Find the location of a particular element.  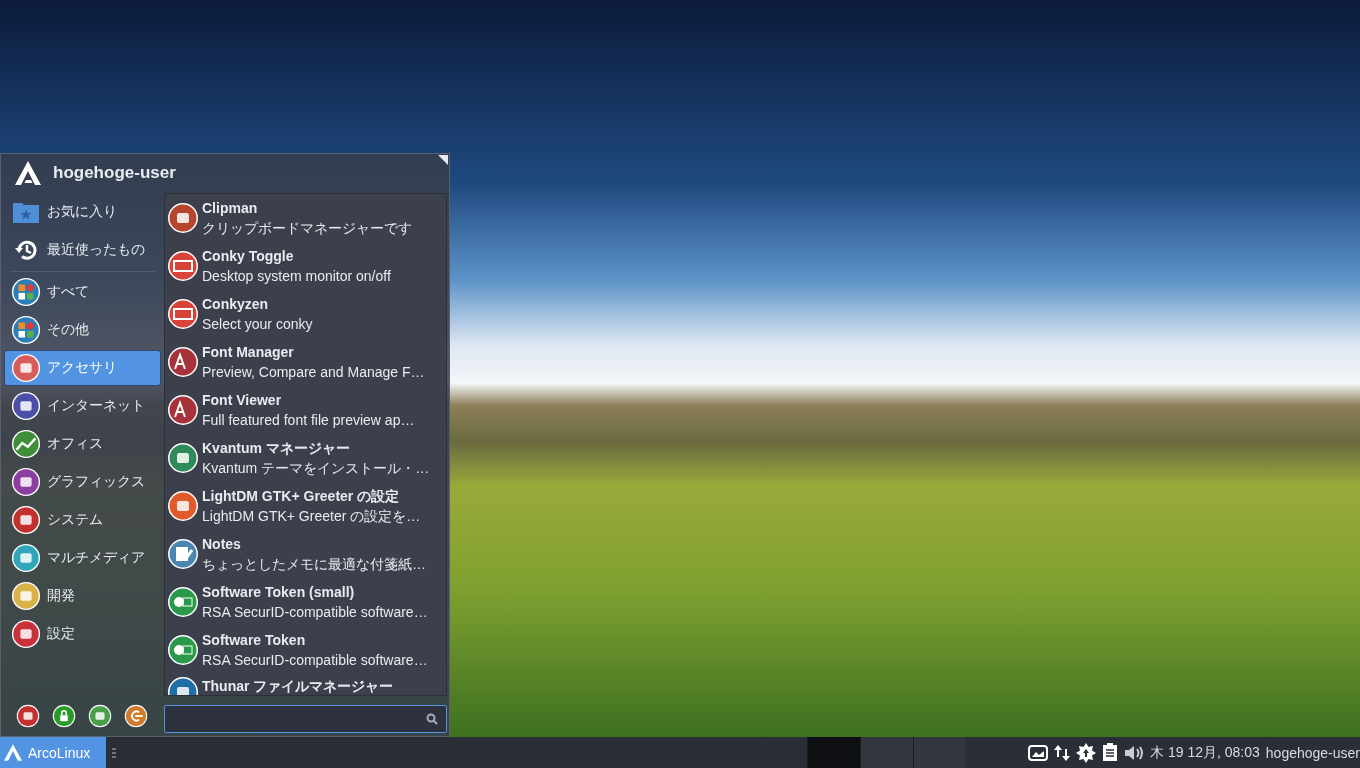

category-item: その他 is located at coordinates (82, 330).